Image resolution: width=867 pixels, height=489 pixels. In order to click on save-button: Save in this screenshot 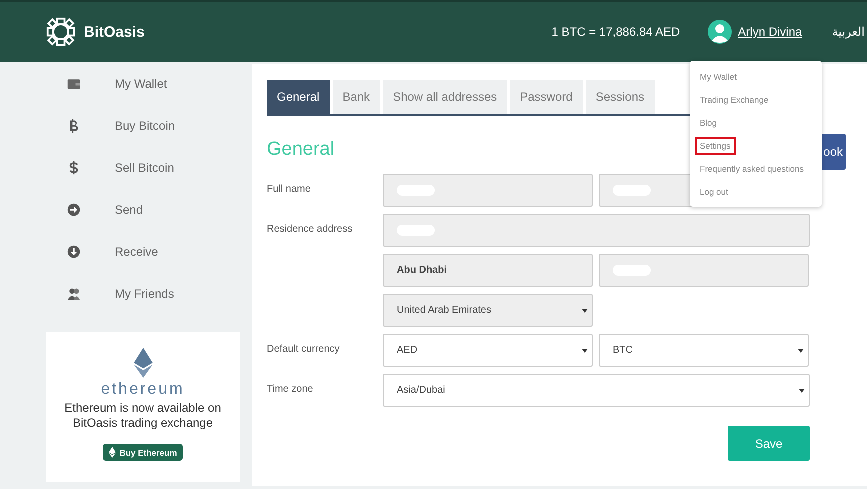, I will do `click(769, 443)`.